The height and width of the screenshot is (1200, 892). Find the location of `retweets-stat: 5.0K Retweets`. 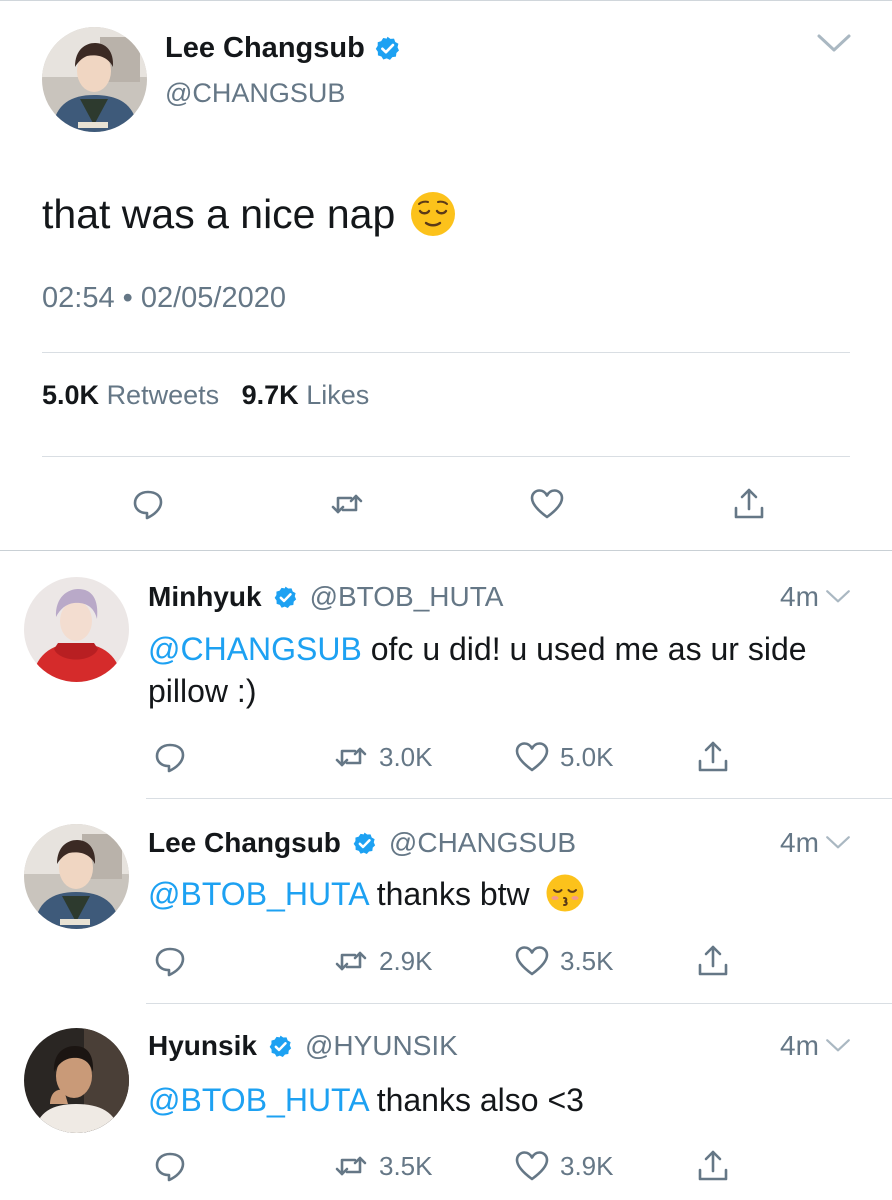

retweets-stat: 5.0K Retweets is located at coordinates (130, 395).